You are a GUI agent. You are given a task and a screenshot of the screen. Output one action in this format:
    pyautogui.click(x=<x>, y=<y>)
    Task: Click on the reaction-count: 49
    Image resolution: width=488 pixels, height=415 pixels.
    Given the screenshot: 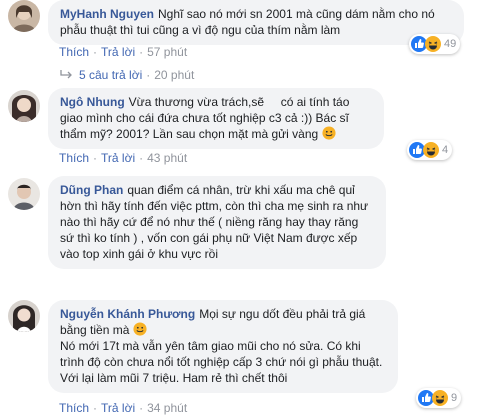 What is the action you would take?
    pyautogui.click(x=450, y=44)
    